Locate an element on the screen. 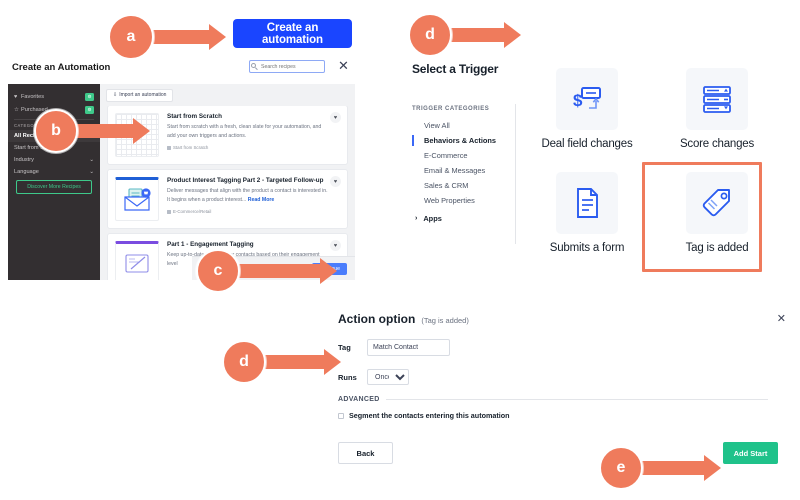 Image resolution: width=800 pixels, height=500 pixels. trigger-divider is located at coordinates (515, 174).